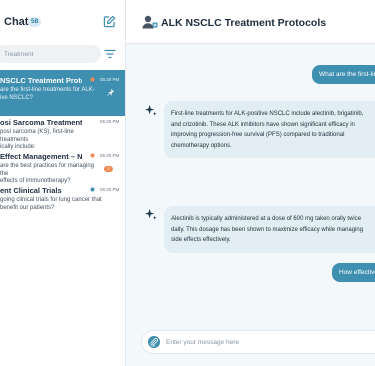 Image resolution: width=375 pixels, height=366 pixels. Describe the element at coordinates (154, 342) in the screenshot. I see `attach-icon` at that location.